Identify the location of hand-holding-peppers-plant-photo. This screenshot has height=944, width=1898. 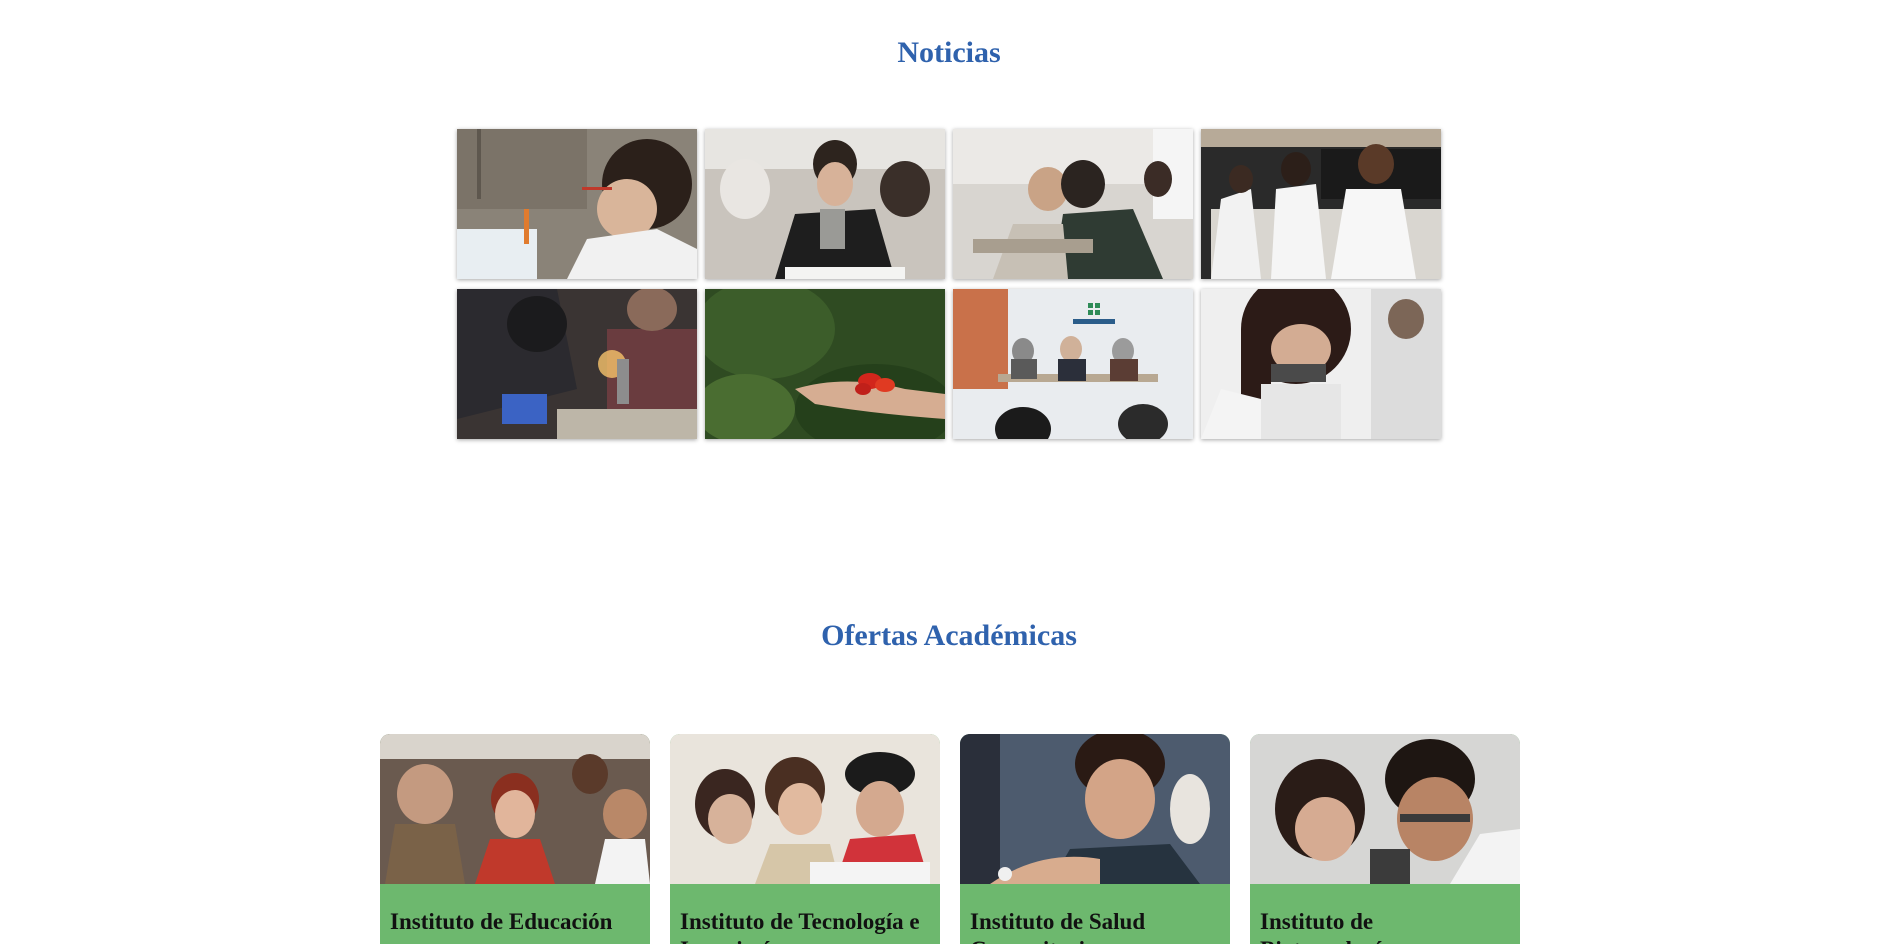
(825, 364).